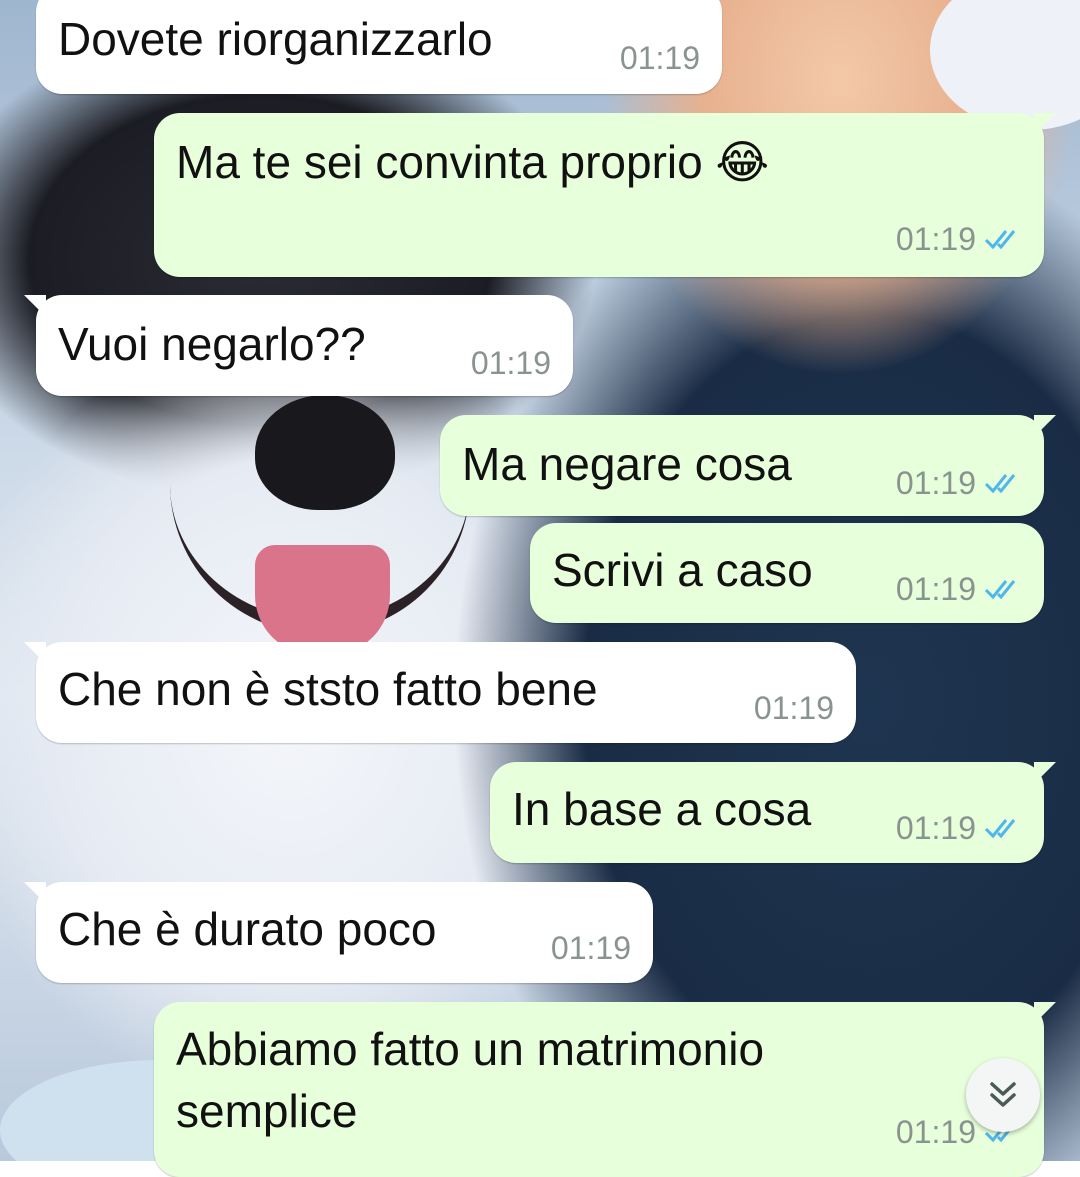 The width and height of the screenshot is (1080, 1177). I want to click on message-outgoing: Scrivi a caso 01:19, so click(787, 573).